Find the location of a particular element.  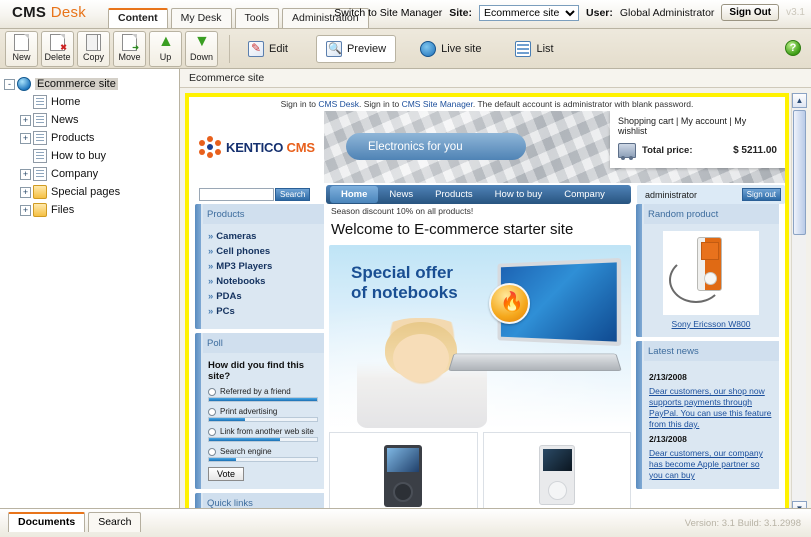

site-select: Ecommerce site is located at coordinates (529, 12).